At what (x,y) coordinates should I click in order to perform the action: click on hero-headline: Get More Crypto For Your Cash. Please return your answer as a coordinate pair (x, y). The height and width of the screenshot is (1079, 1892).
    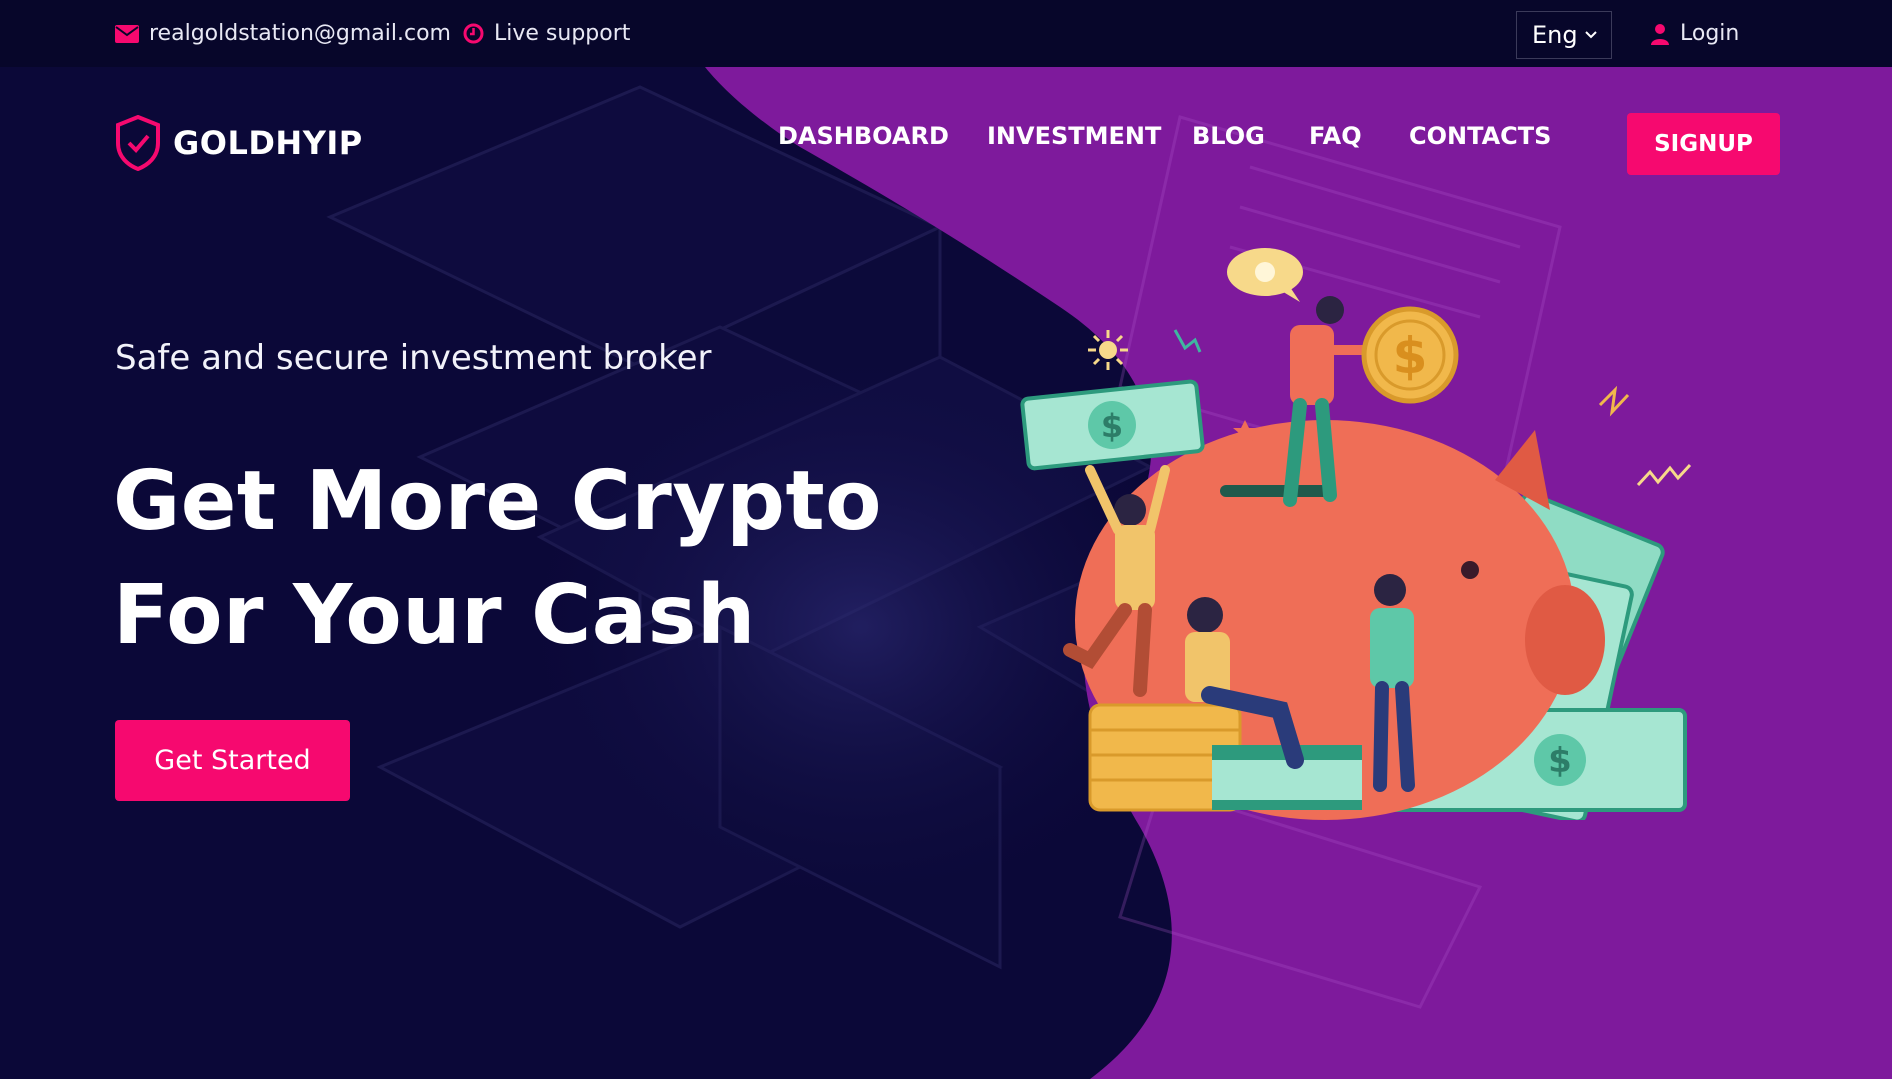
    Looking at the image, I should click on (497, 559).